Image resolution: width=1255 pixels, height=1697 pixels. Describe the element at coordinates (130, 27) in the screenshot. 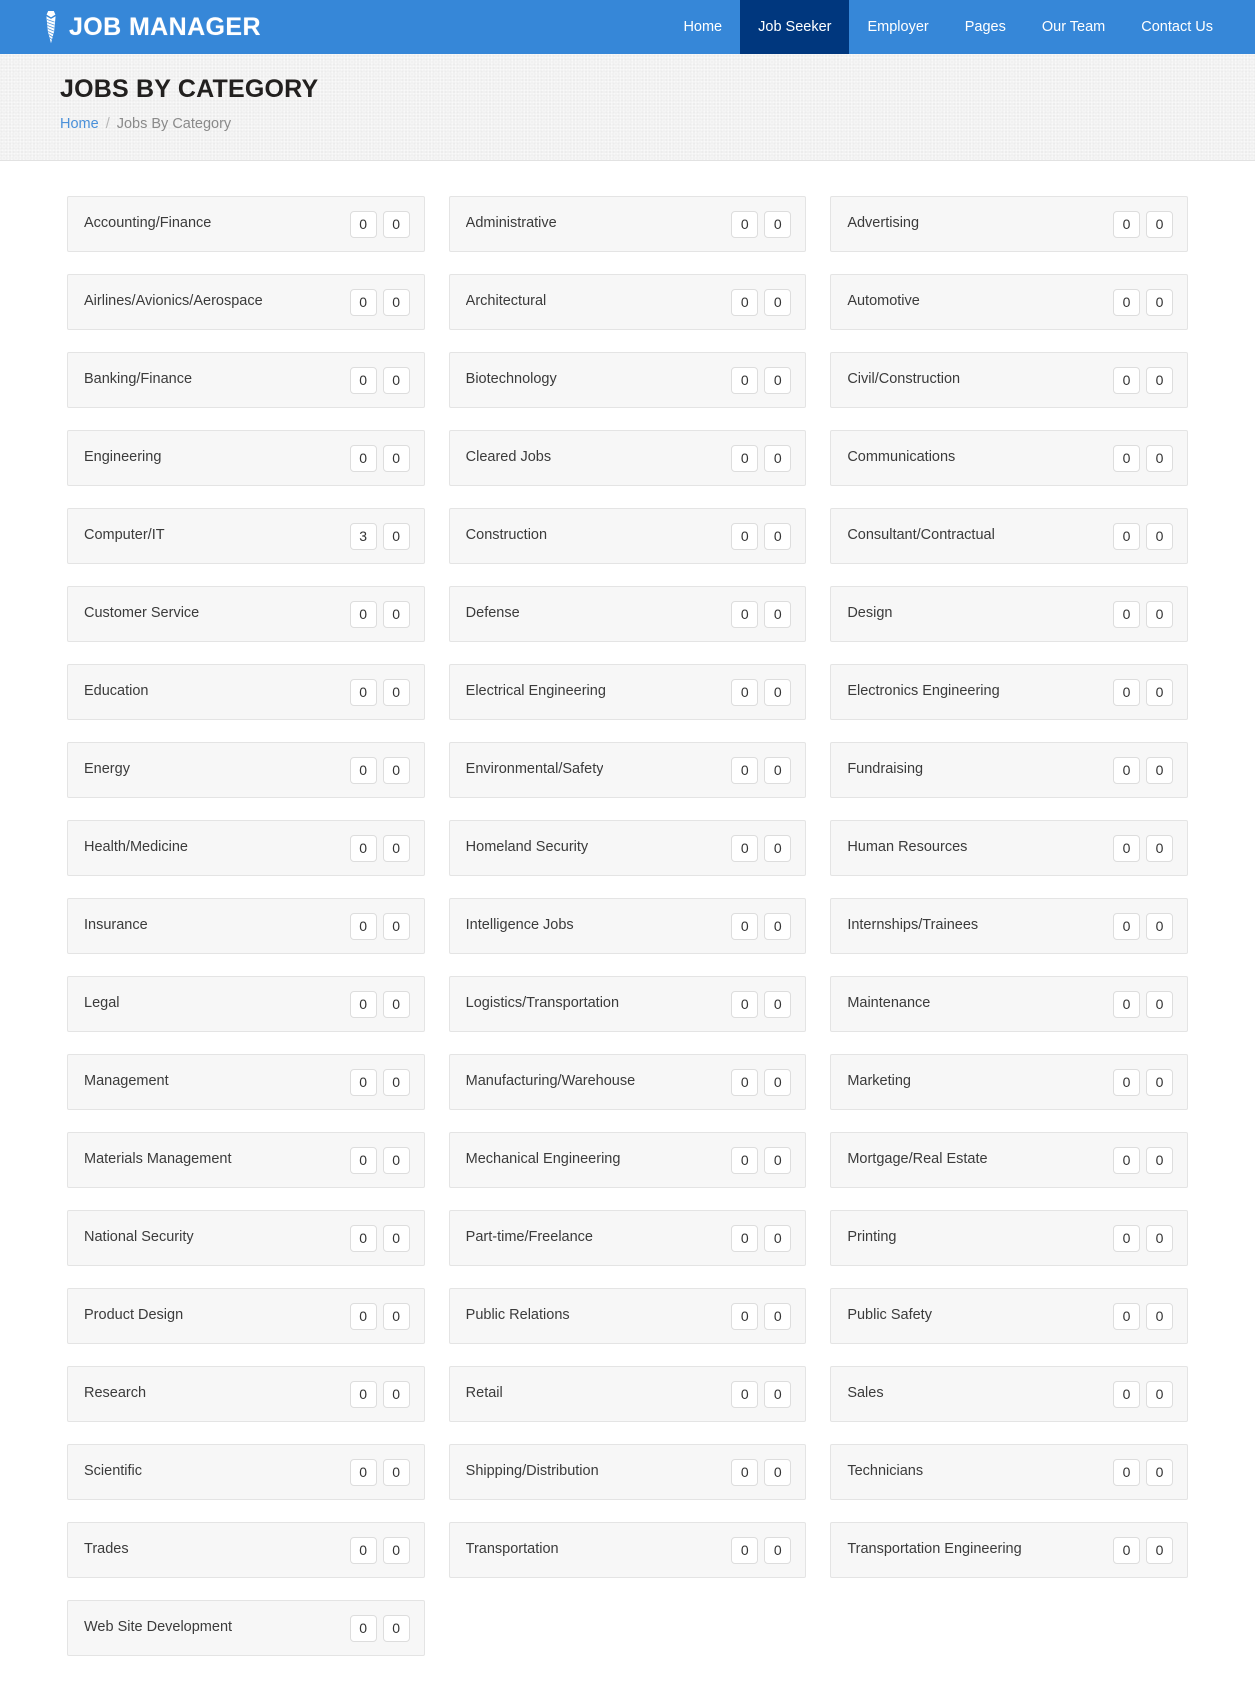

I see `brand-logo: JOB MANAGER` at that location.